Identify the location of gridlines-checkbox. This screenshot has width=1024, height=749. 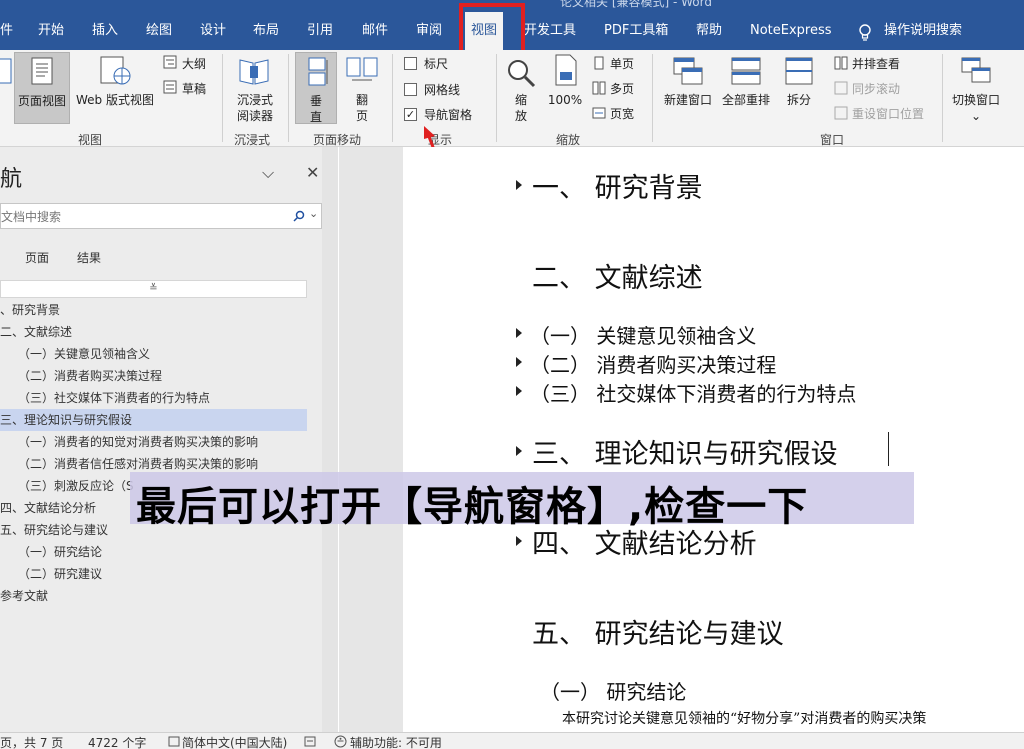
(410, 89).